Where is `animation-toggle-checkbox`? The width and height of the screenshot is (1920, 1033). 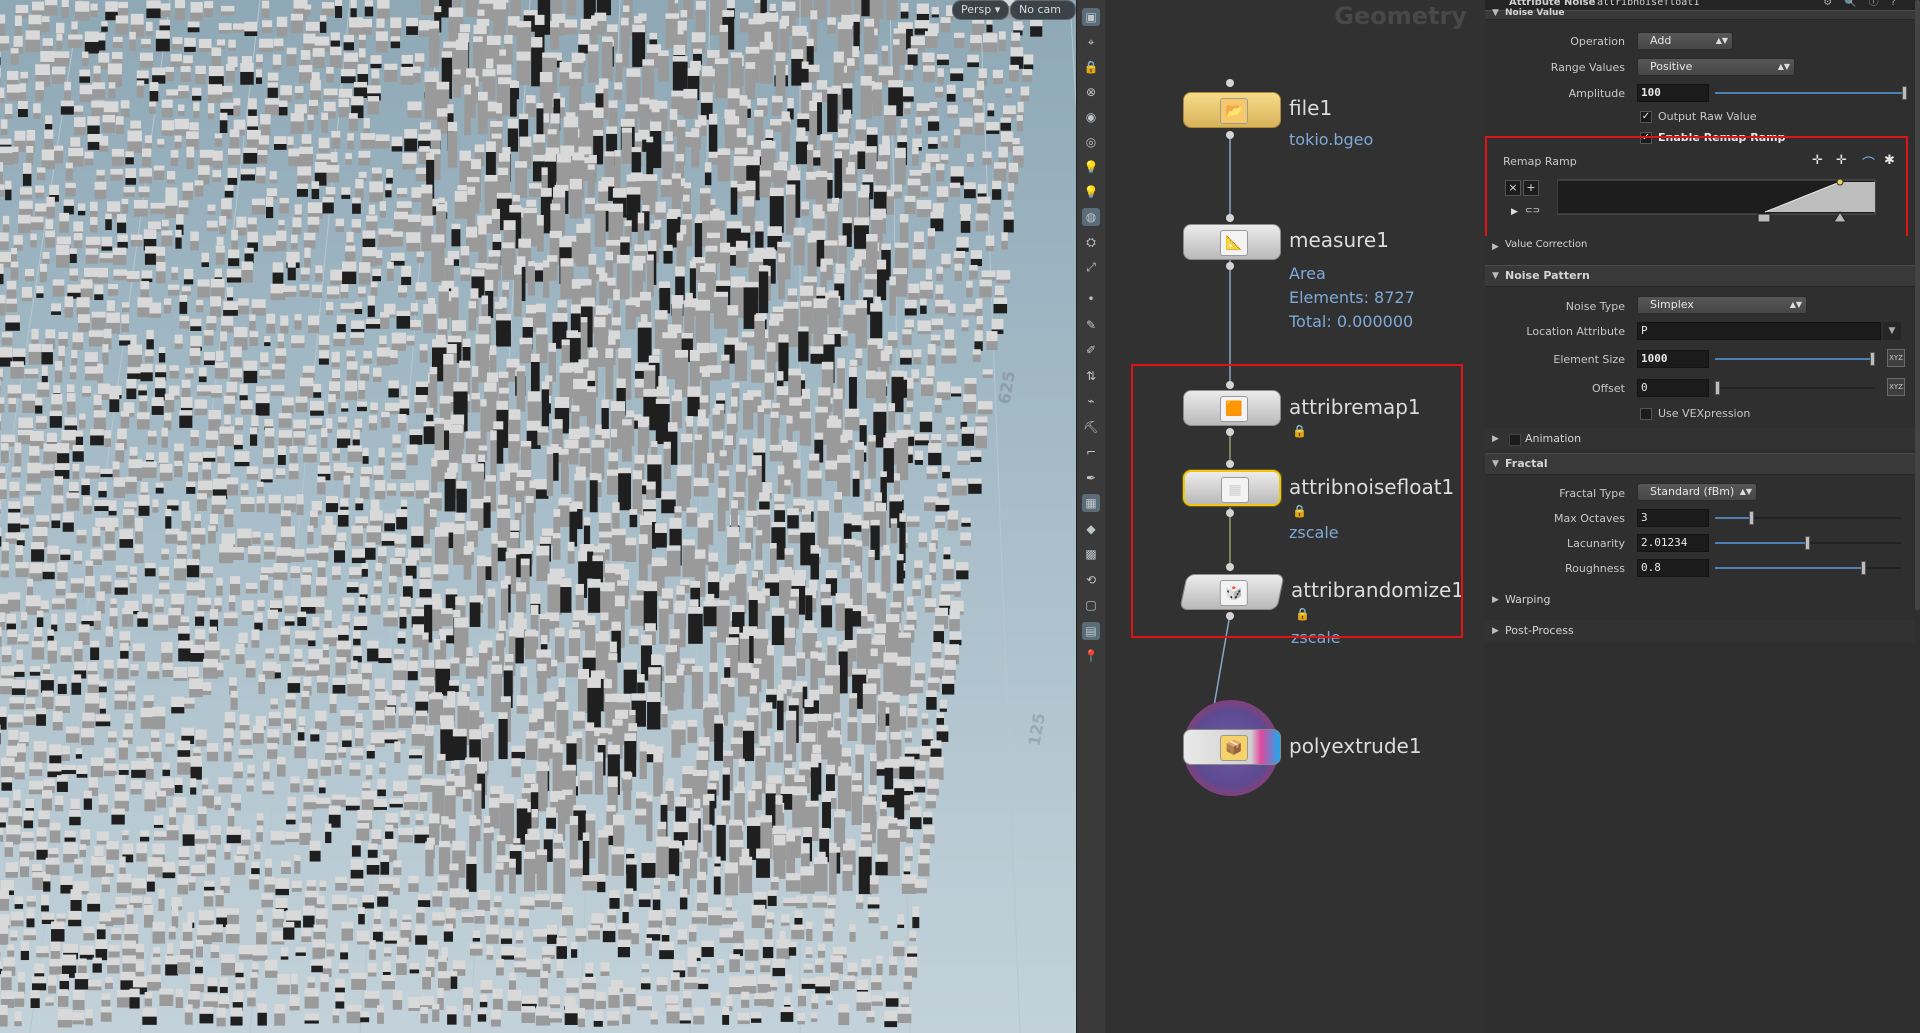 animation-toggle-checkbox is located at coordinates (1515, 440).